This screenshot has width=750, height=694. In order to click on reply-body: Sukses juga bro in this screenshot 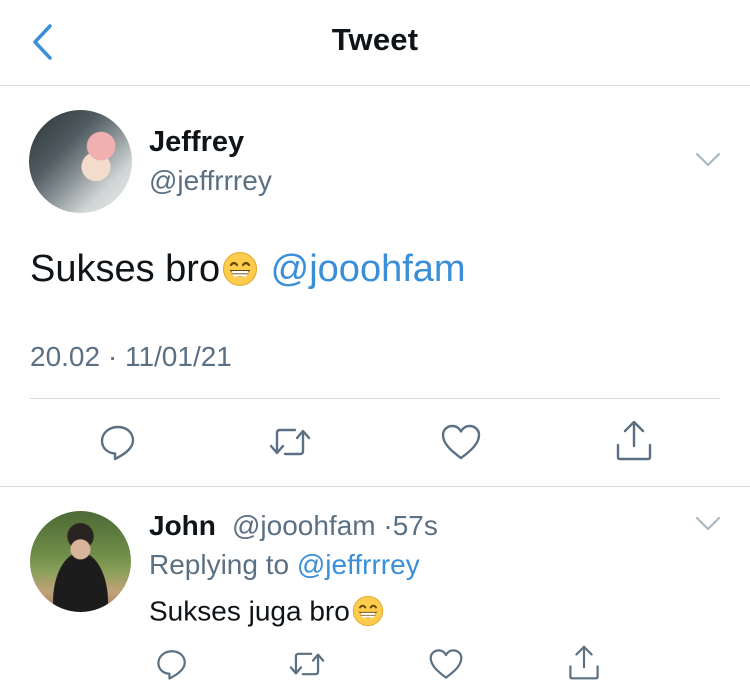, I will do `click(249, 611)`.